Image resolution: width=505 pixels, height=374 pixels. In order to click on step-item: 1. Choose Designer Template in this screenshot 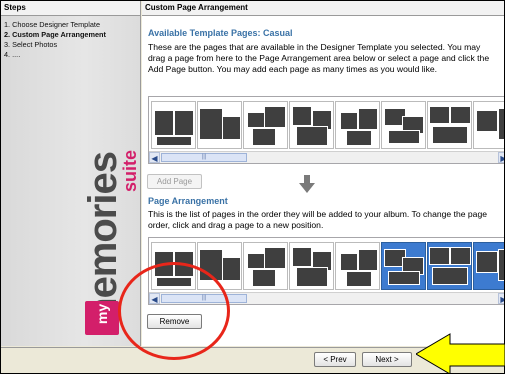, I will do `click(52, 24)`.